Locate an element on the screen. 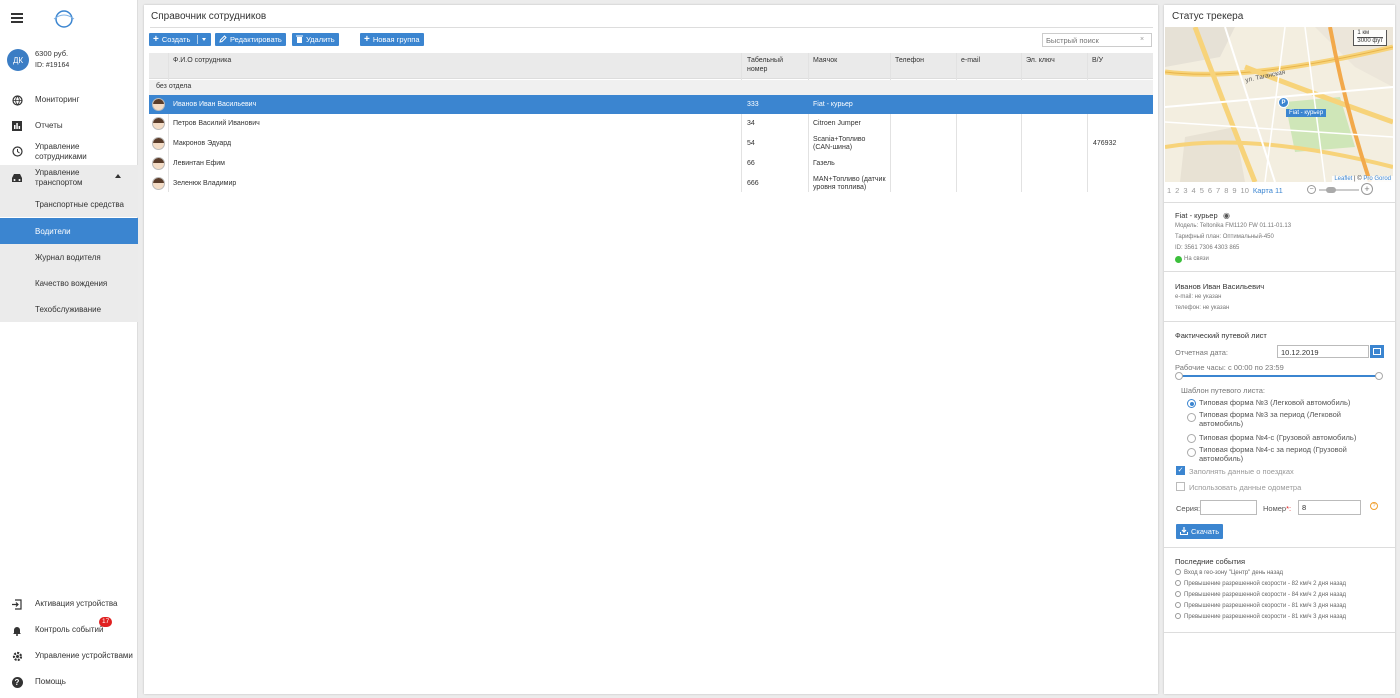 The image size is (1400, 698). col-name: Ф.И.О сотрудника is located at coordinates (202, 61).